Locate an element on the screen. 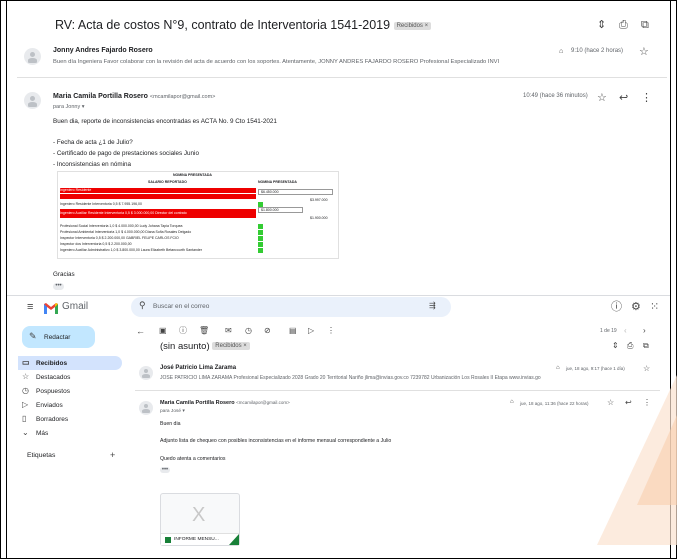 The width and height of the screenshot is (677, 559). settings-gear-icon: ⚙ is located at coordinates (636, 307).